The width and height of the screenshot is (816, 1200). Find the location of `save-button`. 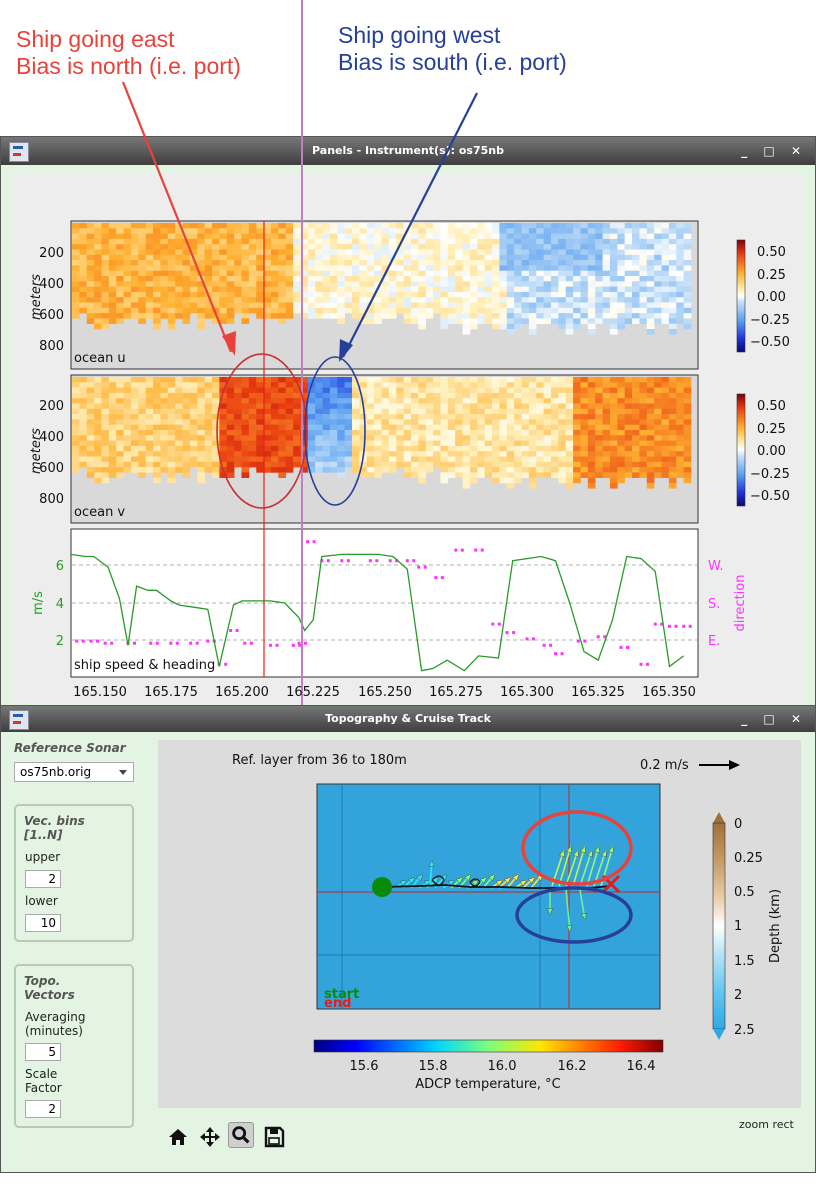

save-button is located at coordinates (274, 1137).